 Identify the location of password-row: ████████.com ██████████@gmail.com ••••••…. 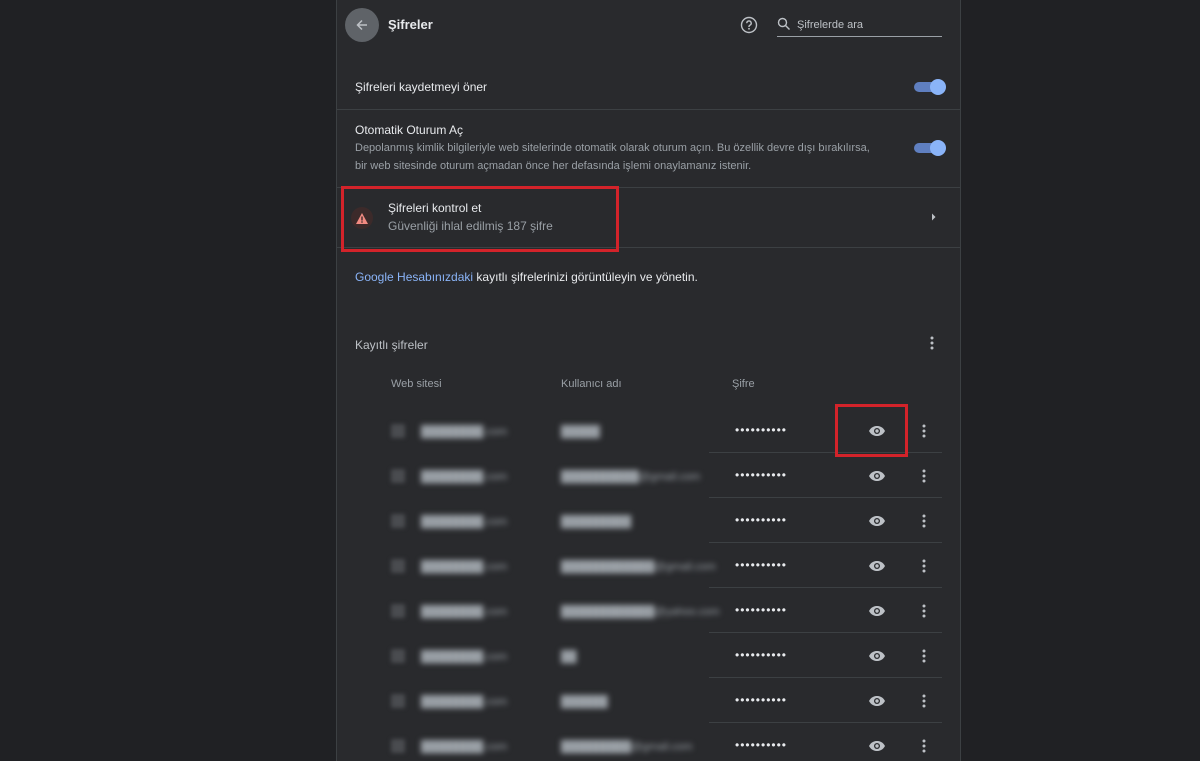
(648, 475).